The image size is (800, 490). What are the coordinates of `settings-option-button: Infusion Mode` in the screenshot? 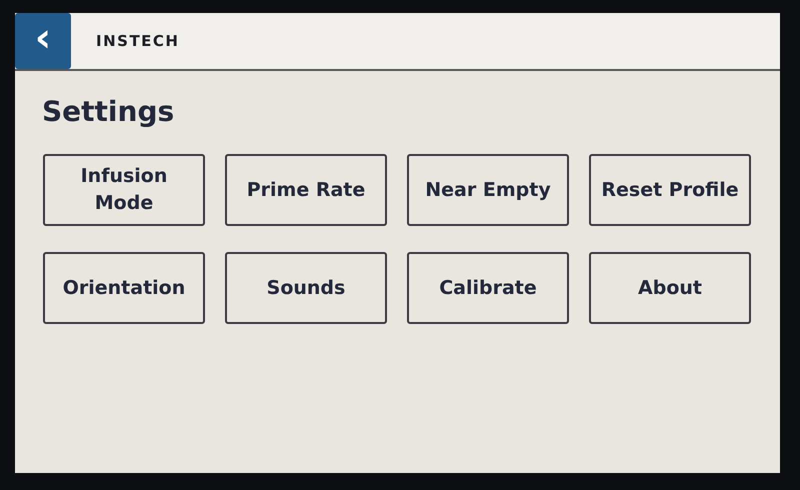 It's located at (124, 190).